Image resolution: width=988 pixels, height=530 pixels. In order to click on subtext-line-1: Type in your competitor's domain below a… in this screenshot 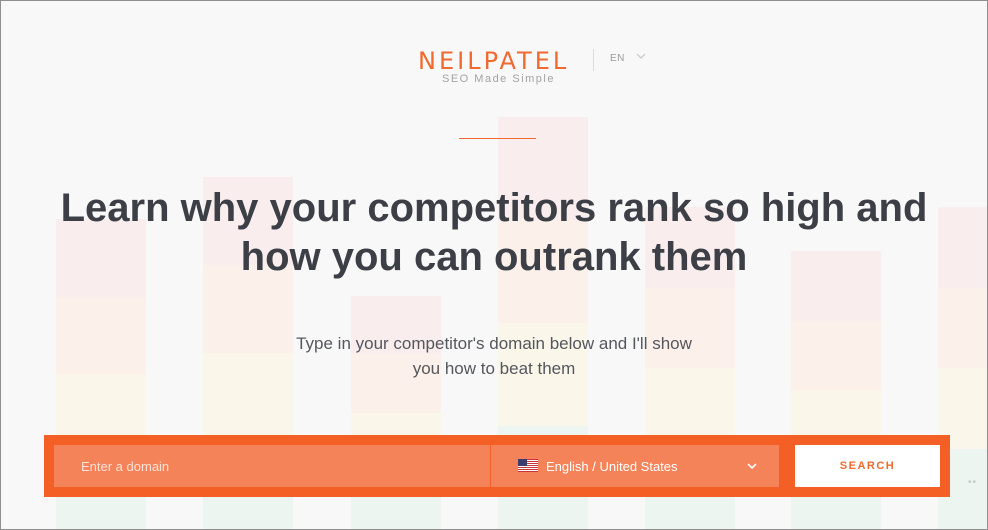, I will do `click(494, 343)`.